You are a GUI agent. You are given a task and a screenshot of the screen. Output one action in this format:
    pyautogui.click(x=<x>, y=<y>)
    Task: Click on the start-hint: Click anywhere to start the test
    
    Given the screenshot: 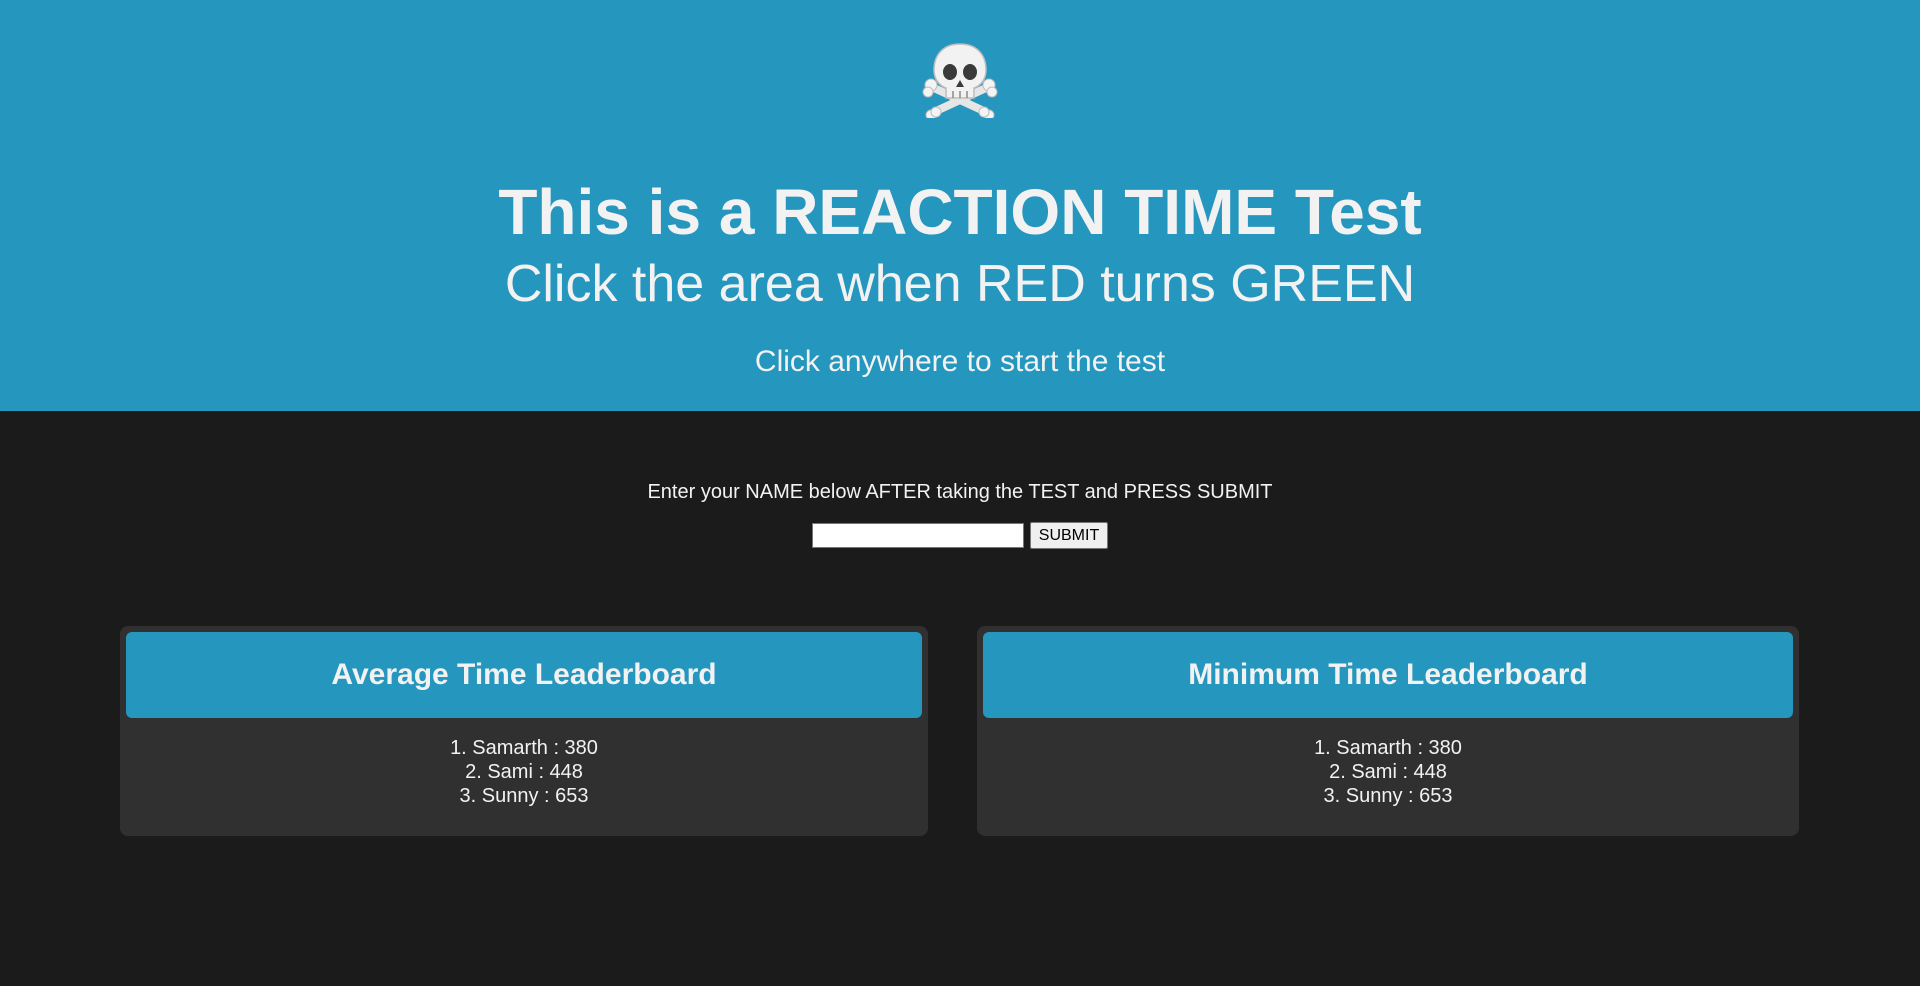 What is the action you would take?
    pyautogui.click(x=960, y=361)
    